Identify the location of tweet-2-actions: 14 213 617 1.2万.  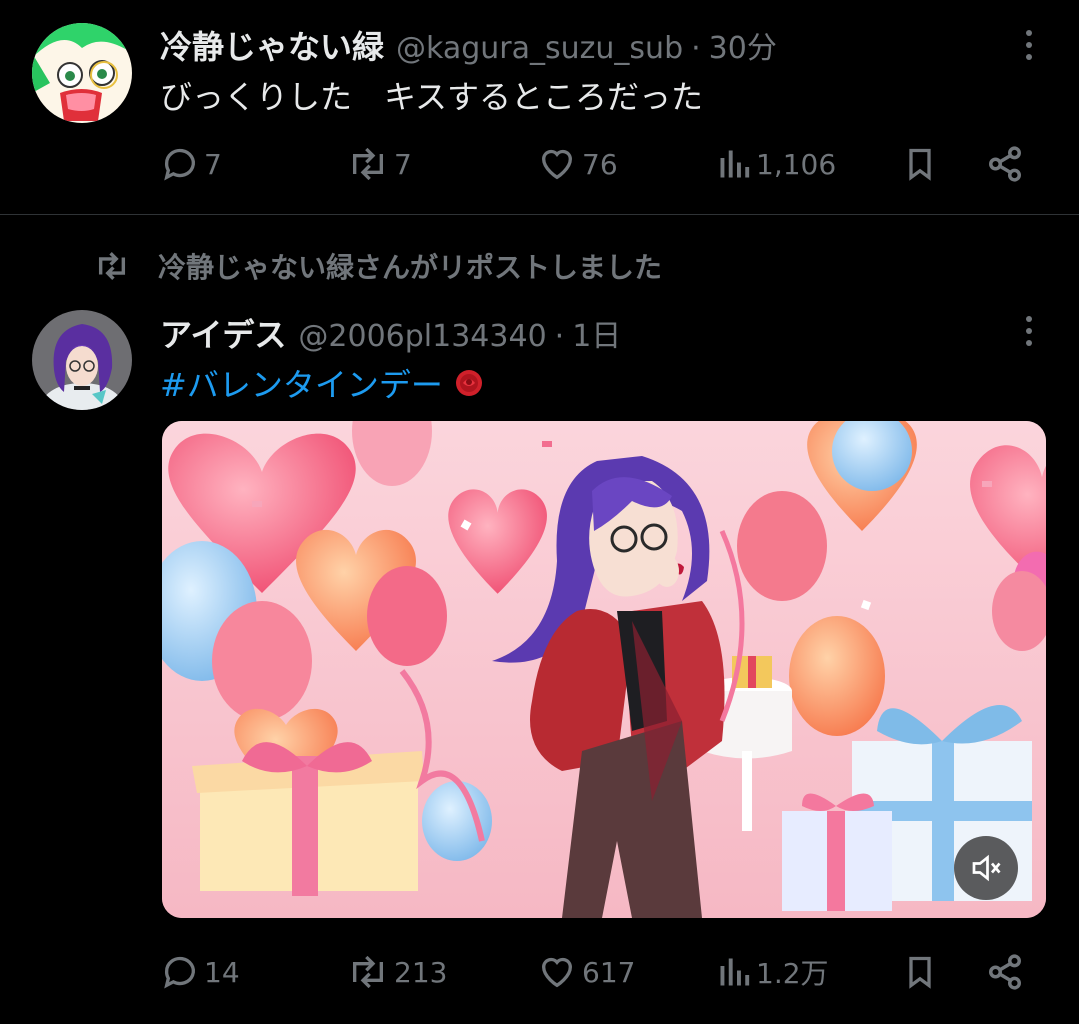
(595, 973).